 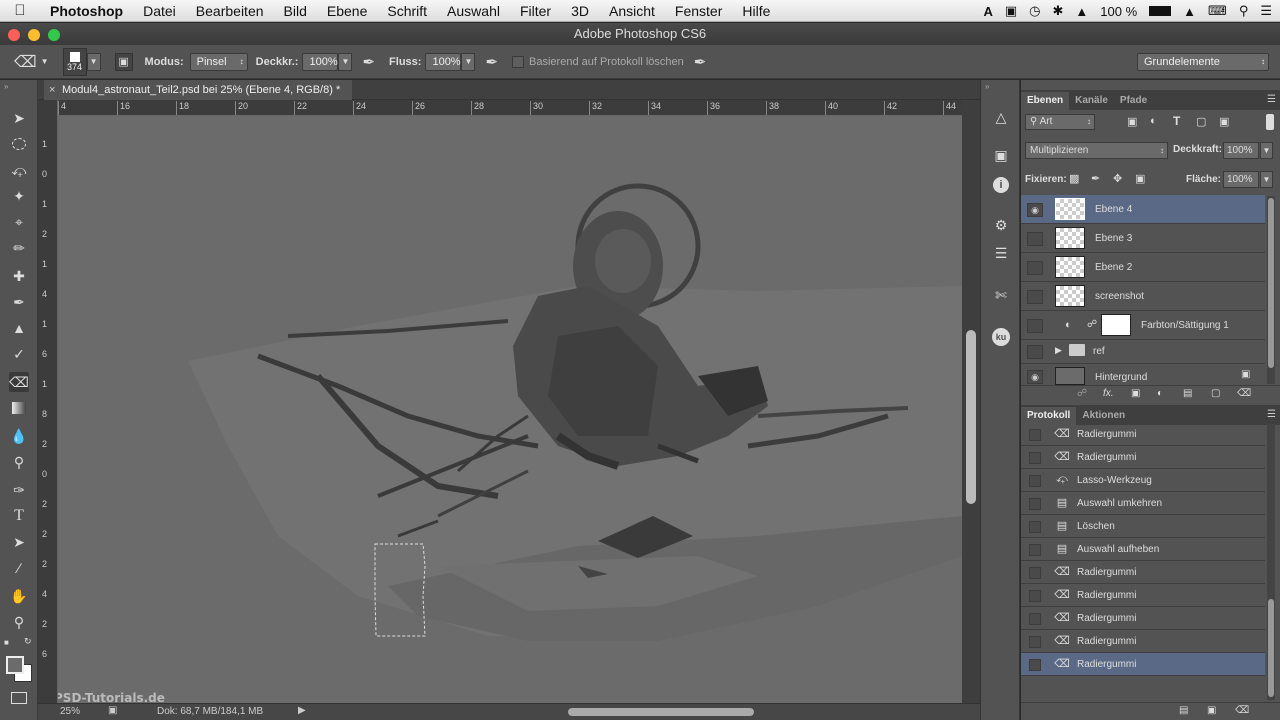 What do you see at coordinates (1160, 11) in the screenshot?
I see `battery-icon` at bounding box center [1160, 11].